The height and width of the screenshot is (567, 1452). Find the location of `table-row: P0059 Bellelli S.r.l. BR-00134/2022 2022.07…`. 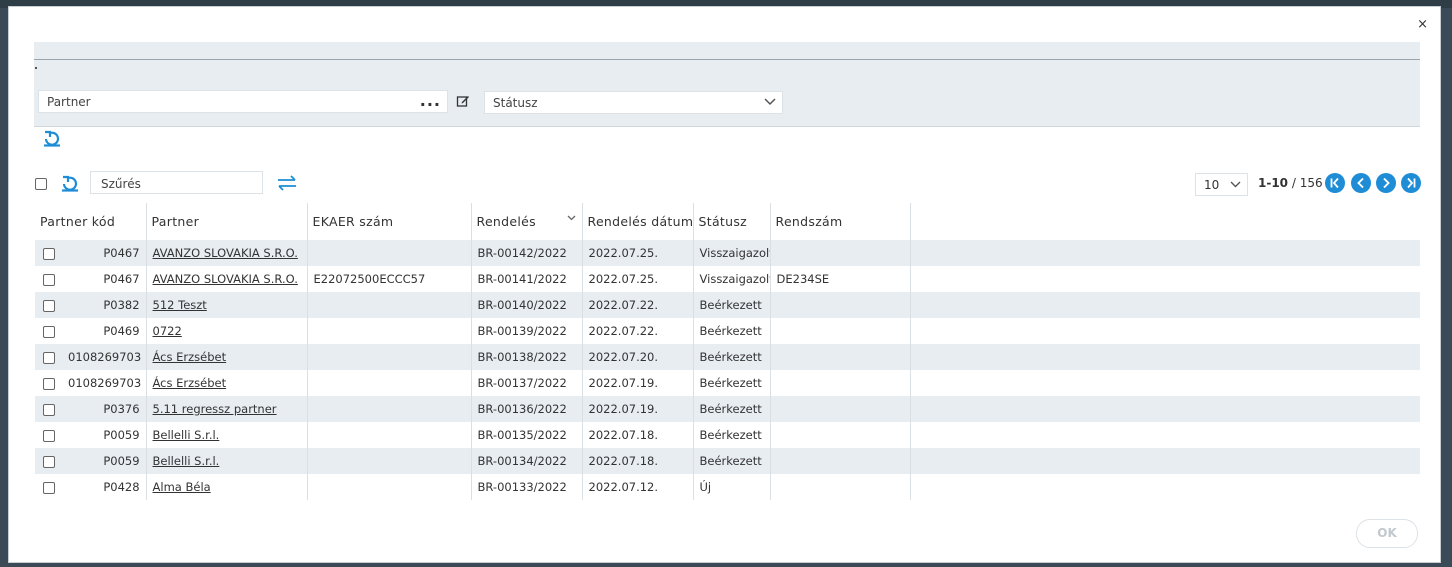

table-row: P0059 Bellelli S.r.l. BR-00134/2022 2022.07… is located at coordinates (727, 461).